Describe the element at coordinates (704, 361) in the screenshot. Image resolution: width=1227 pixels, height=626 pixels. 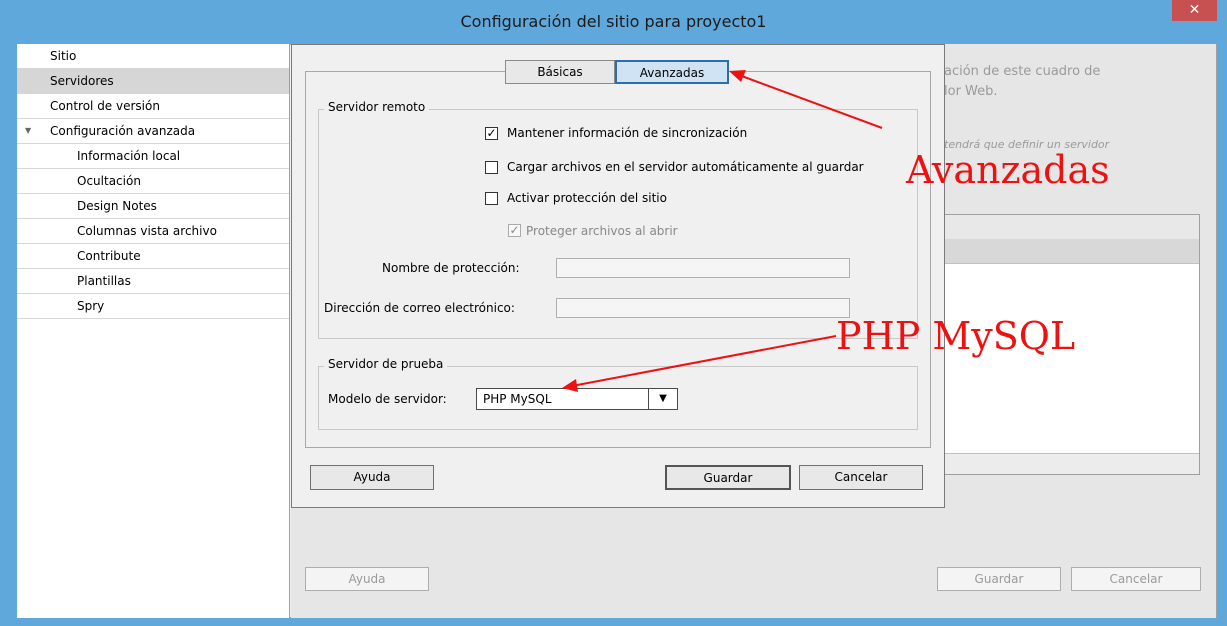
I see `arrow-line-php-mysql` at that location.